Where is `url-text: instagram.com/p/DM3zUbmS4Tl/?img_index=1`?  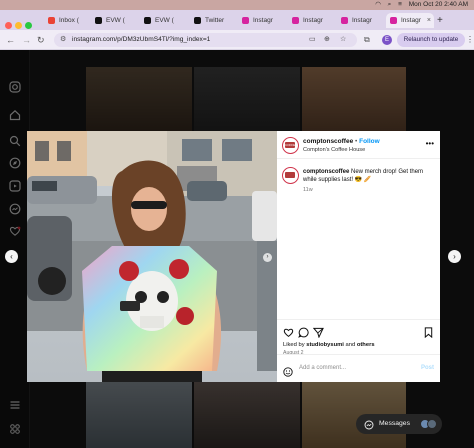 url-text: instagram.com/p/DM3zUbmS4Tl/?img_index=1 is located at coordinates (141, 40).